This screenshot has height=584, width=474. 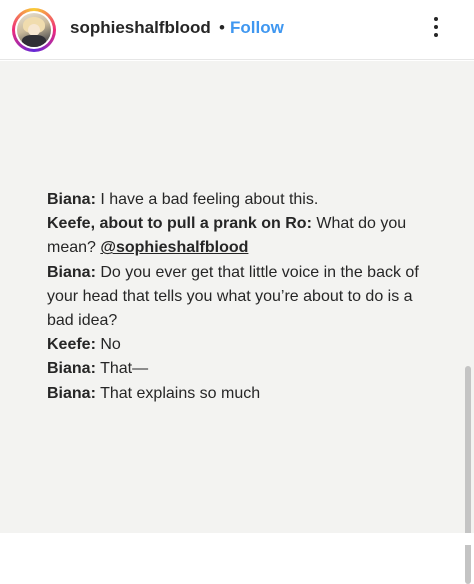 I want to click on post-header: sophieshalfblood • Follow, so click(x=237, y=30).